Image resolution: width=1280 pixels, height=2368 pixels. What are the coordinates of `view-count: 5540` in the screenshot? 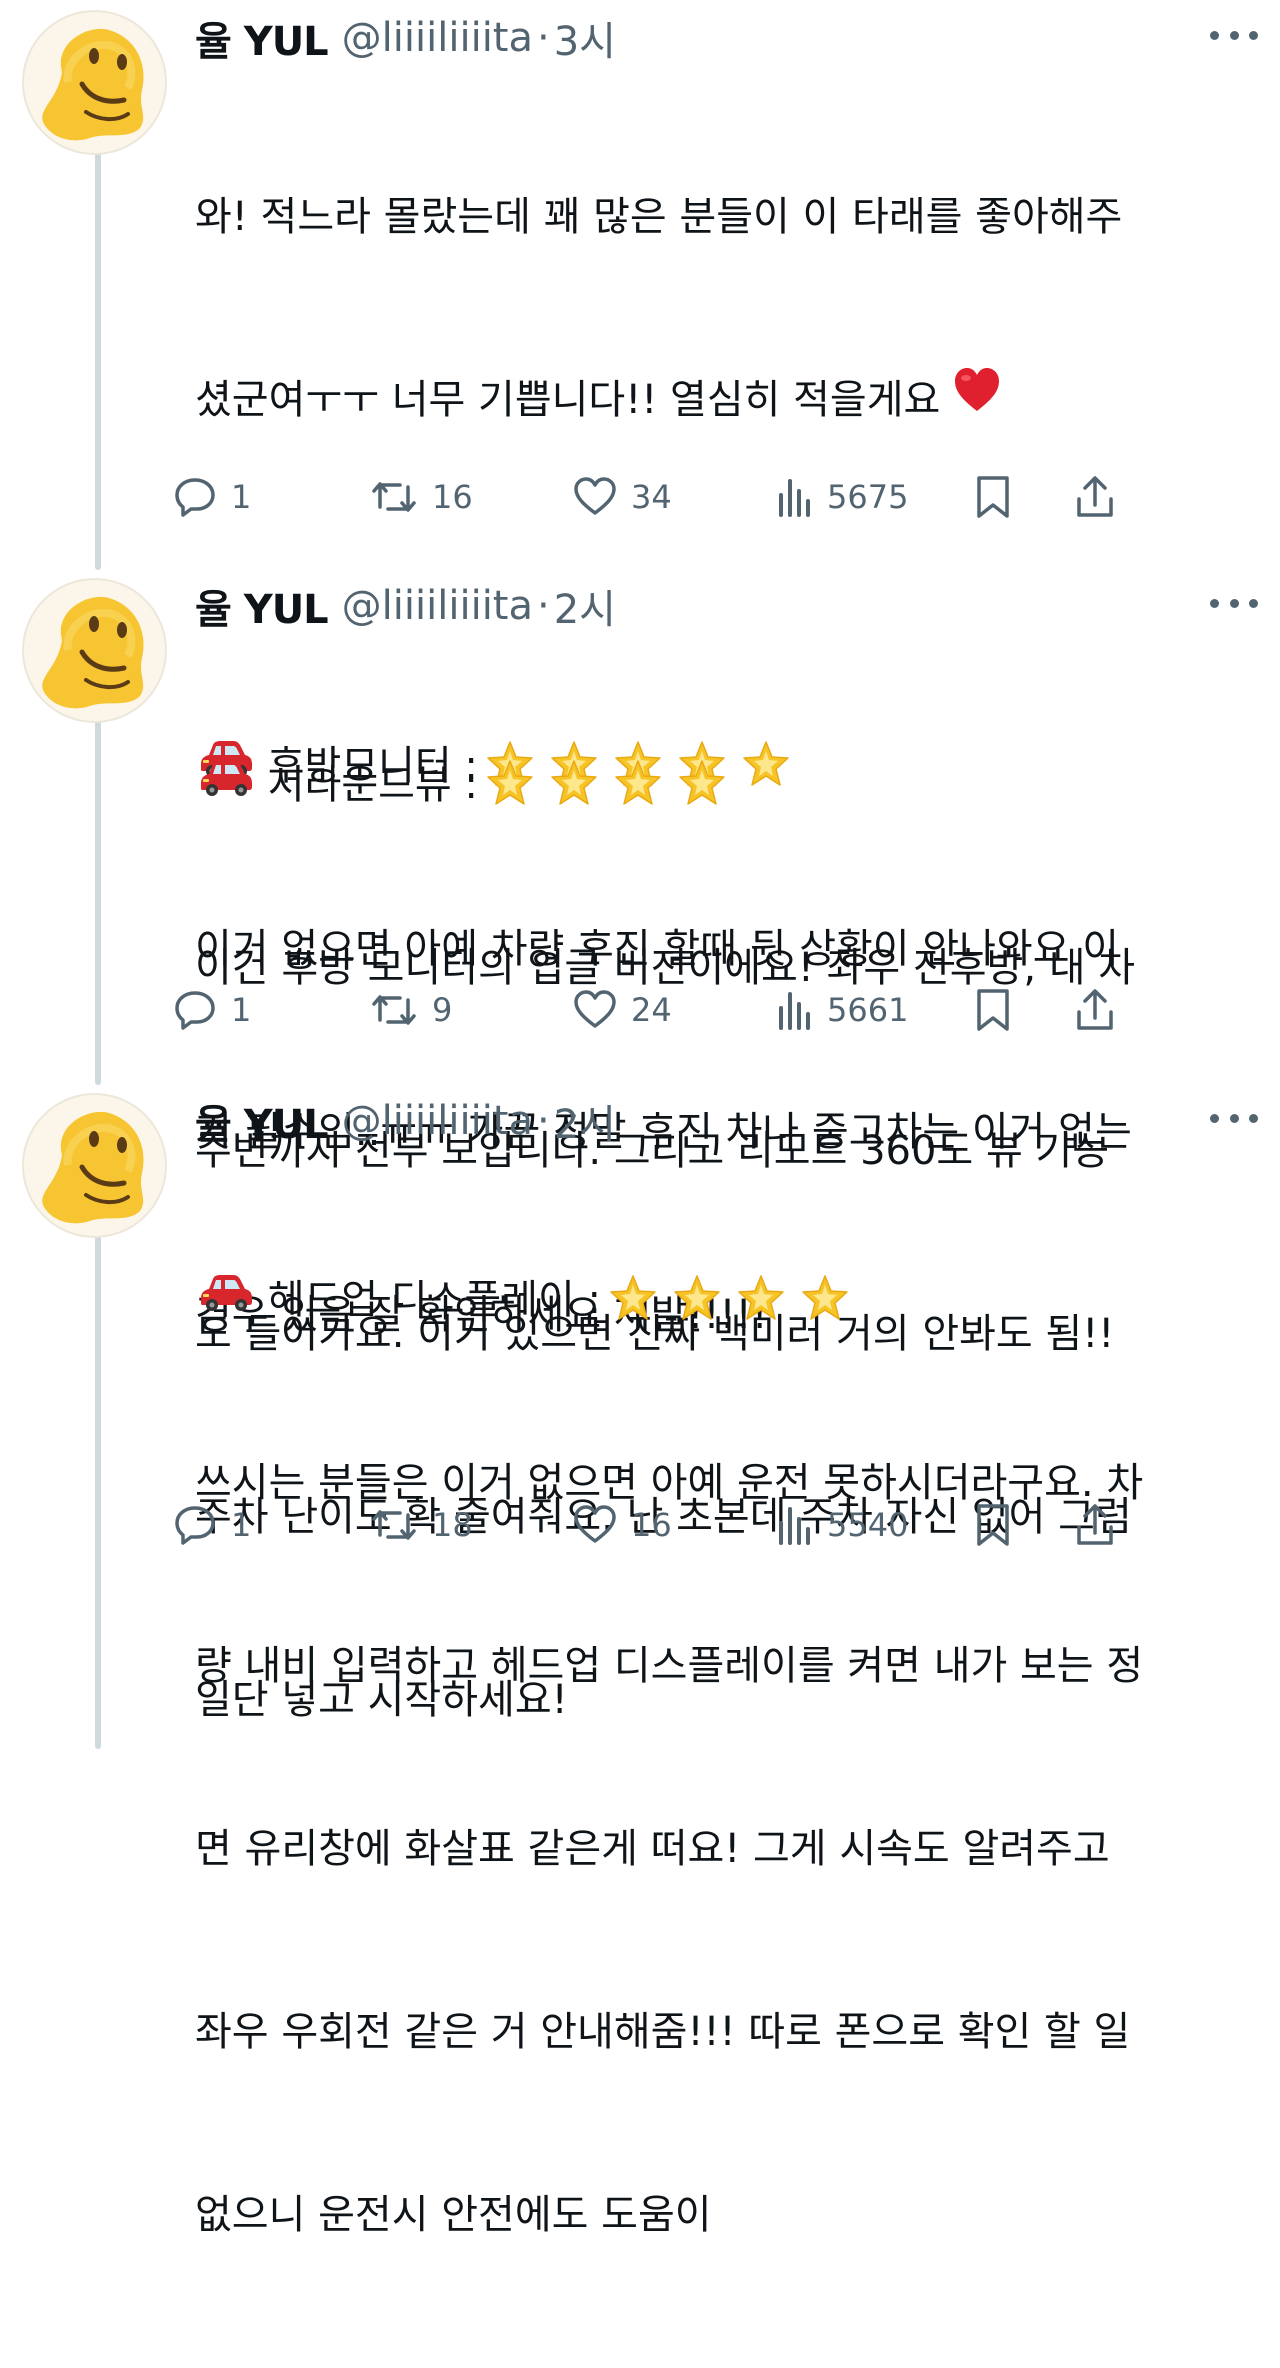 It's located at (868, 1525).